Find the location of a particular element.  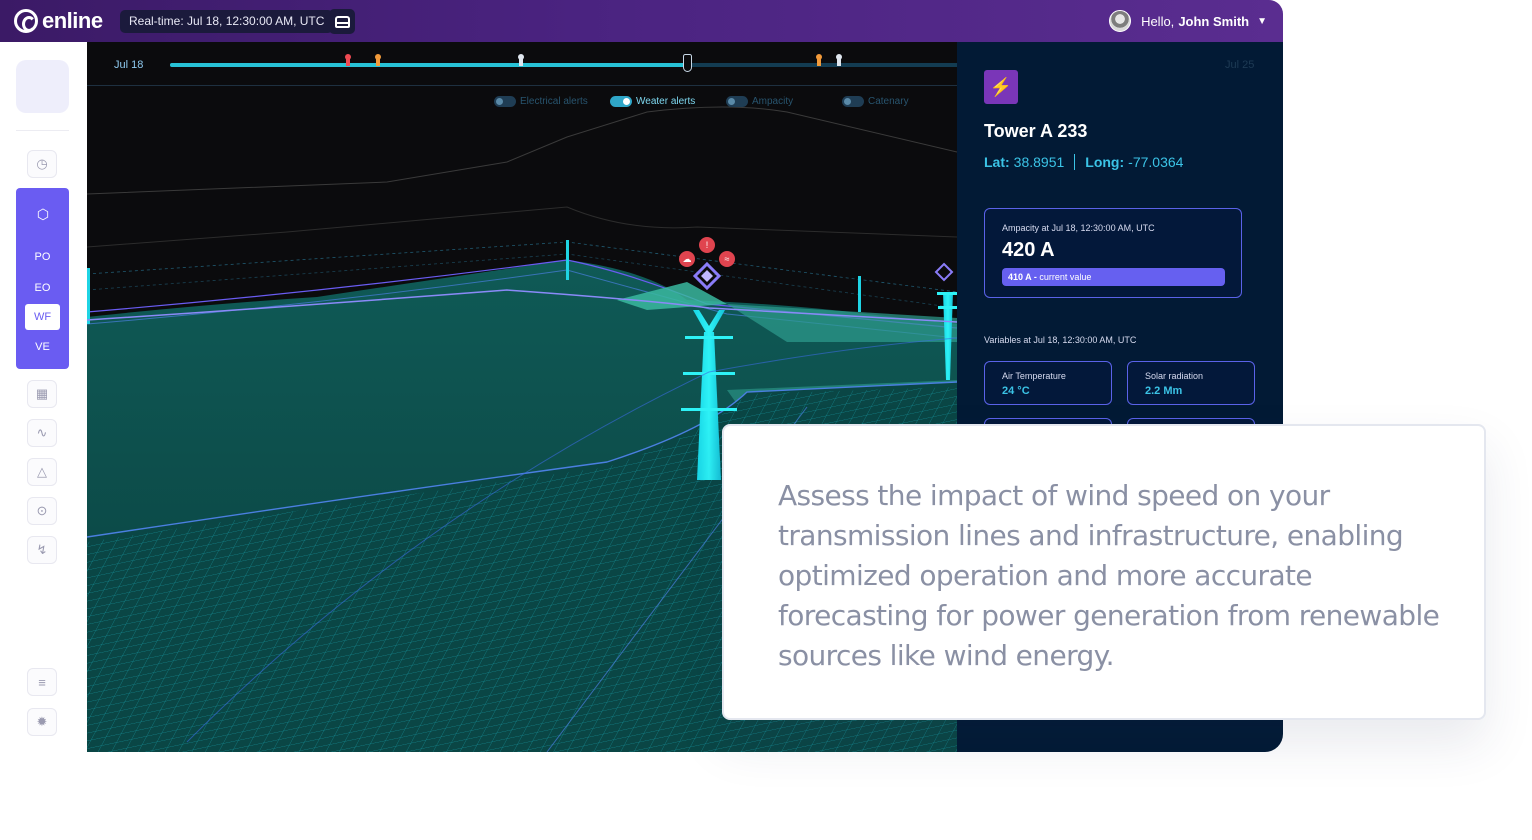

timeline-end-label: Jul 25 is located at coordinates (1240, 65).